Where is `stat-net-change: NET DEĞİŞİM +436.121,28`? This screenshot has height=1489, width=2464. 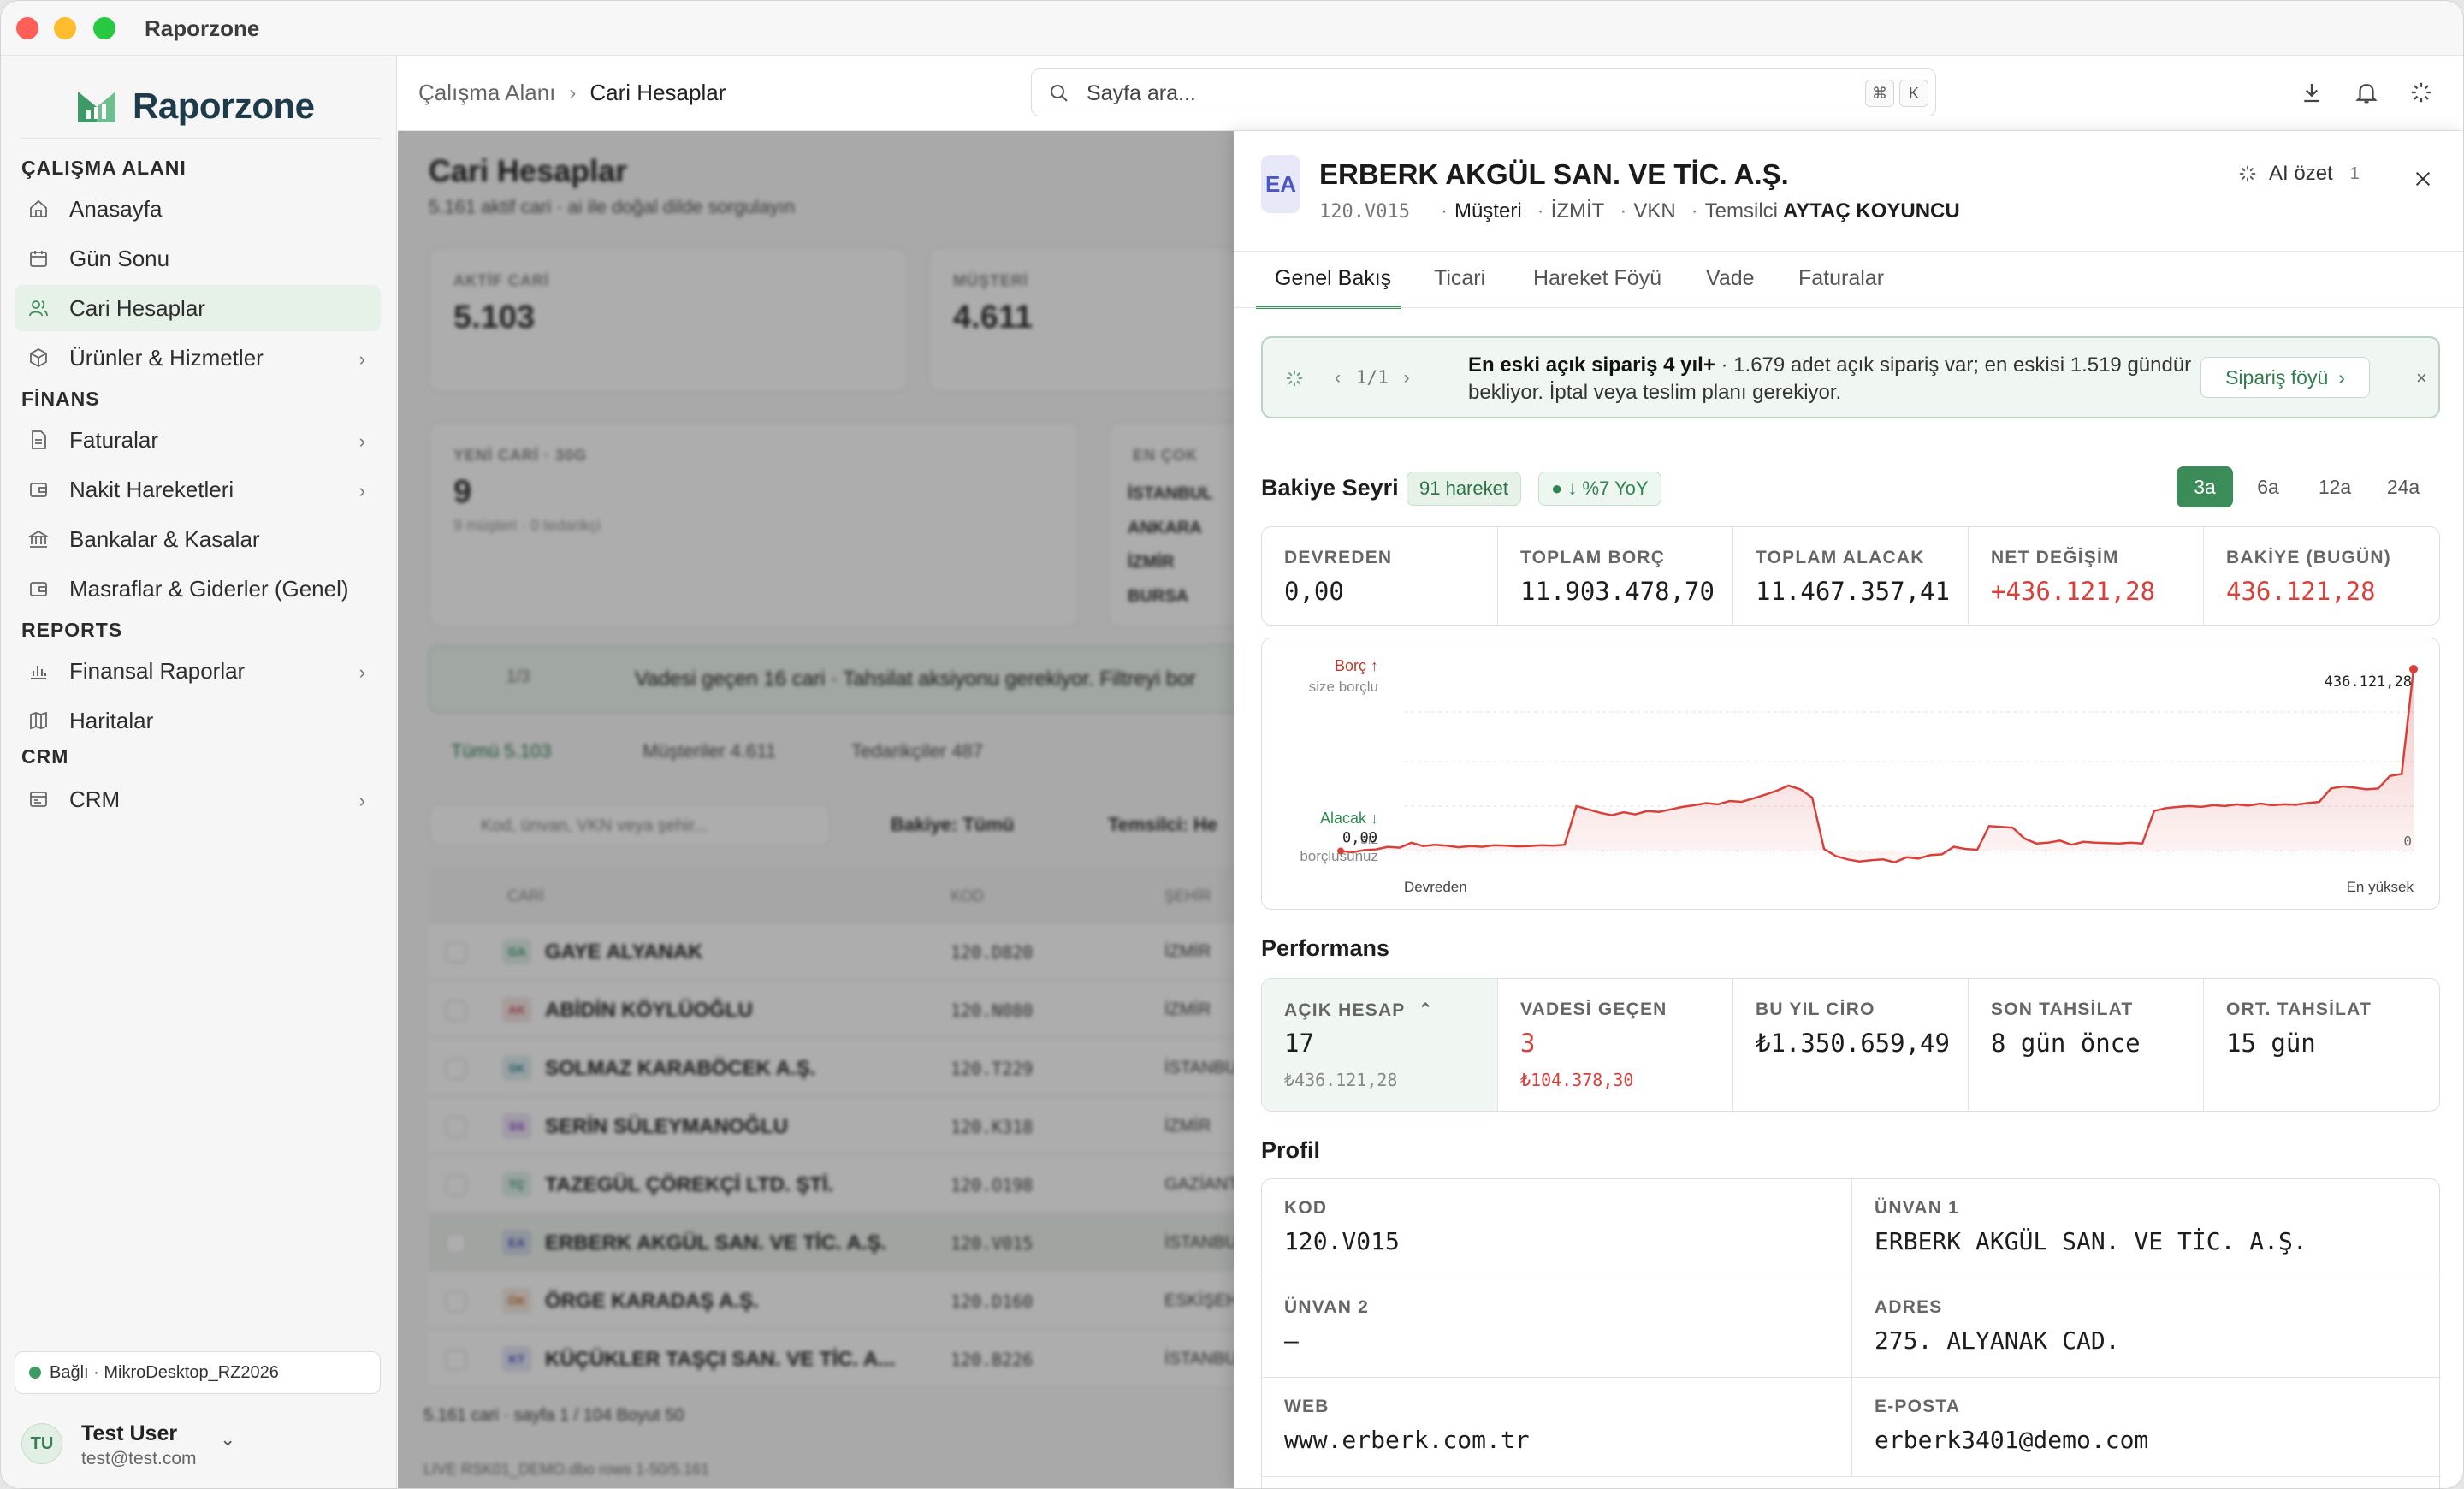 stat-net-change: NET DEĞİŞİM +436.121,28 is located at coordinates (2086, 576).